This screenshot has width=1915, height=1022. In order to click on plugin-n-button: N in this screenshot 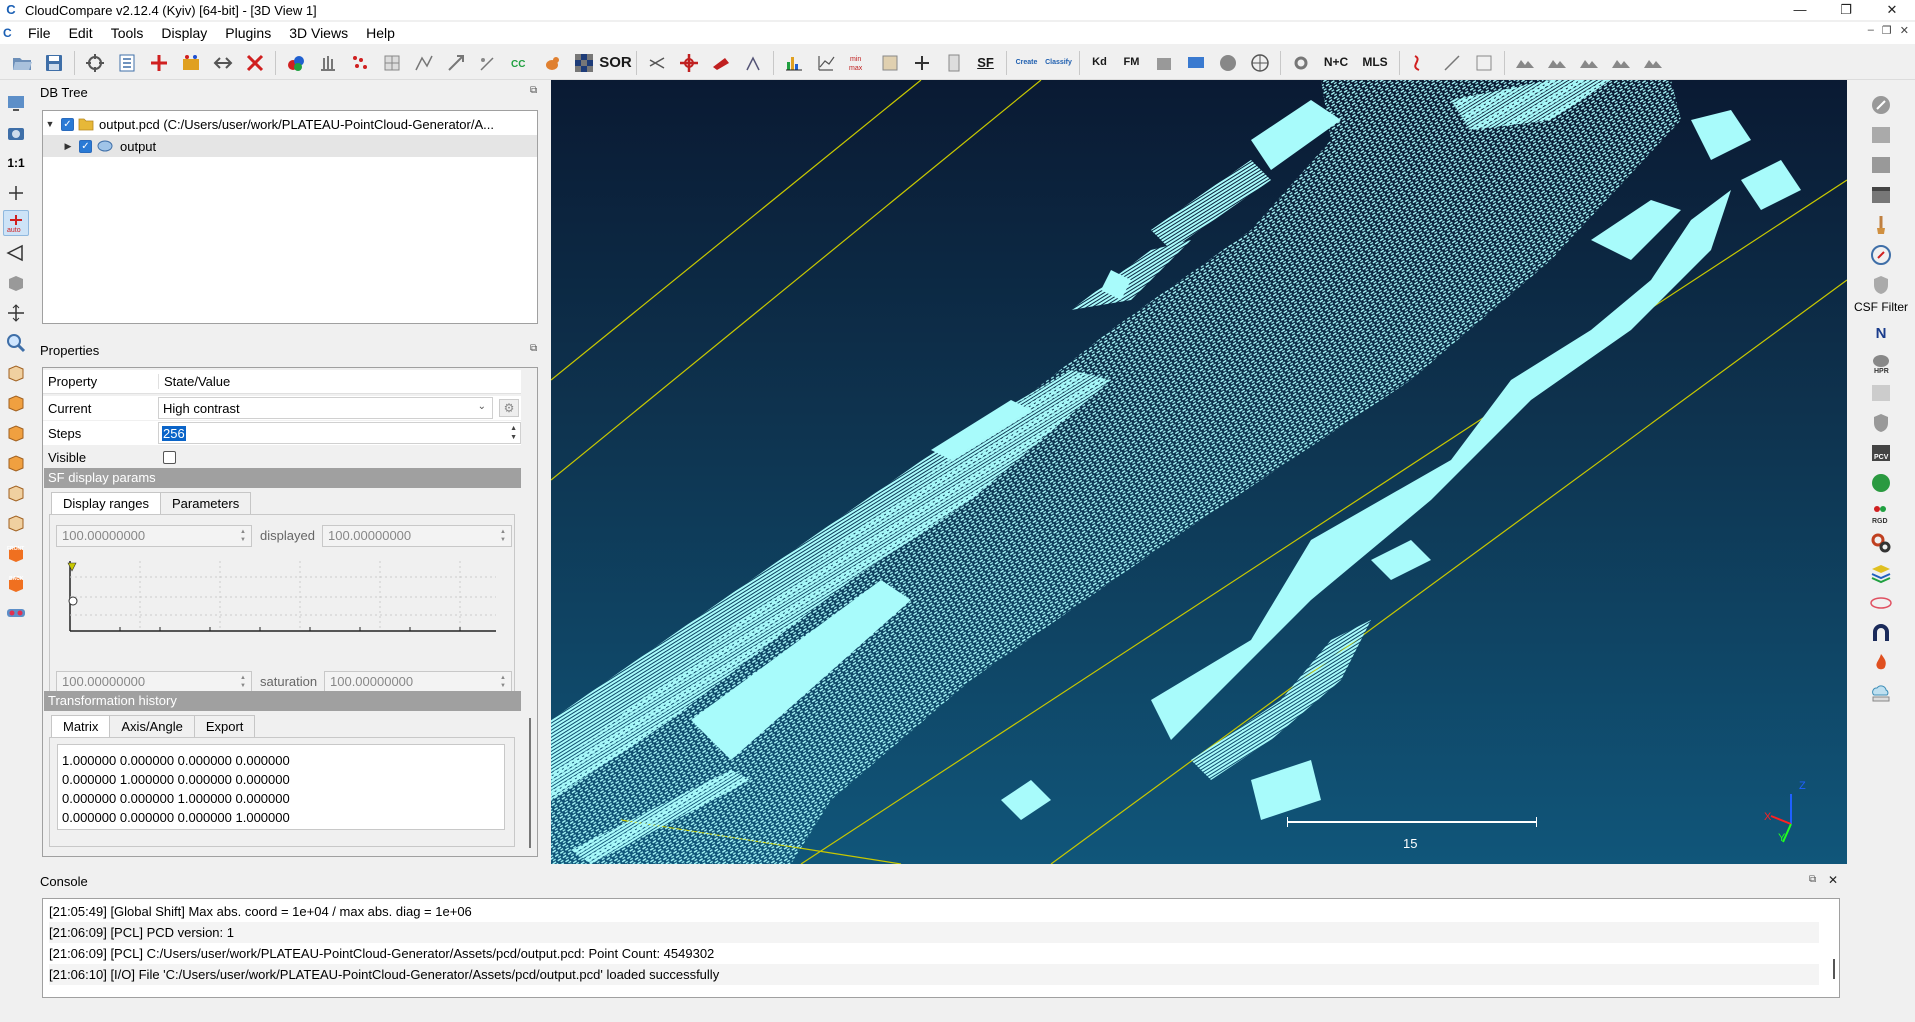, I will do `click(1881, 333)`.